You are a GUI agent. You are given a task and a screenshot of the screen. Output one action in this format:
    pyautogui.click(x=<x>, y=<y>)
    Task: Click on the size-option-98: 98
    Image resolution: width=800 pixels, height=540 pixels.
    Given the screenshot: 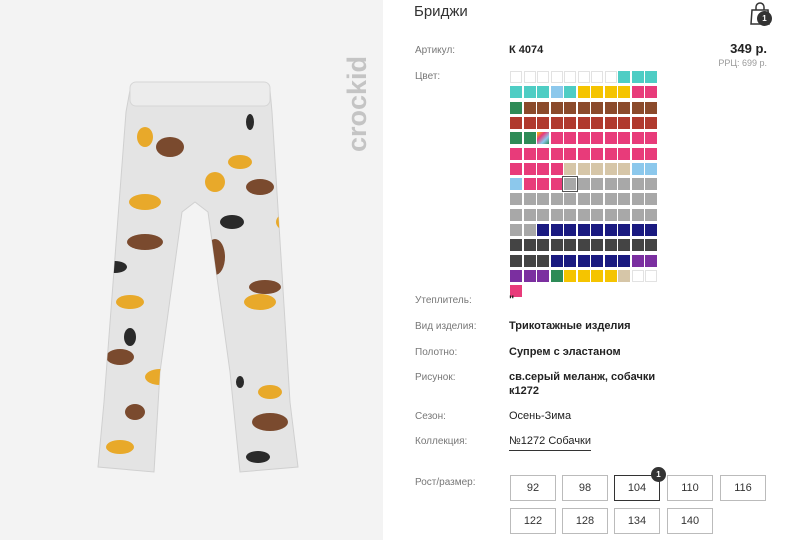 What is the action you would take?
    pyautogui.click(x=585, y=488)
    